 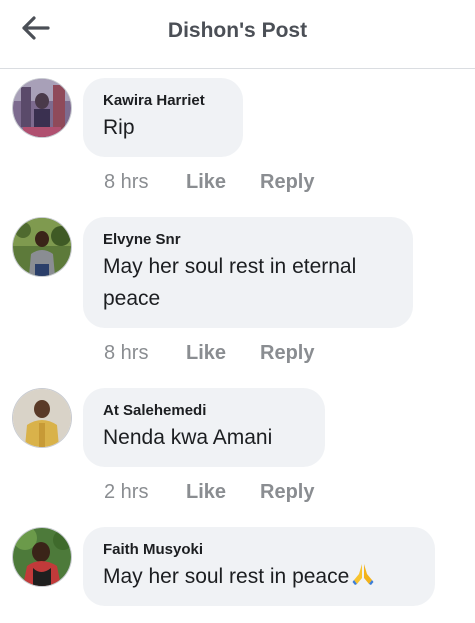 What do you see at coordinates (237, 30) in the screenshot?
I see `page-title: Dishon's Post` at bounding box center [237, 30].